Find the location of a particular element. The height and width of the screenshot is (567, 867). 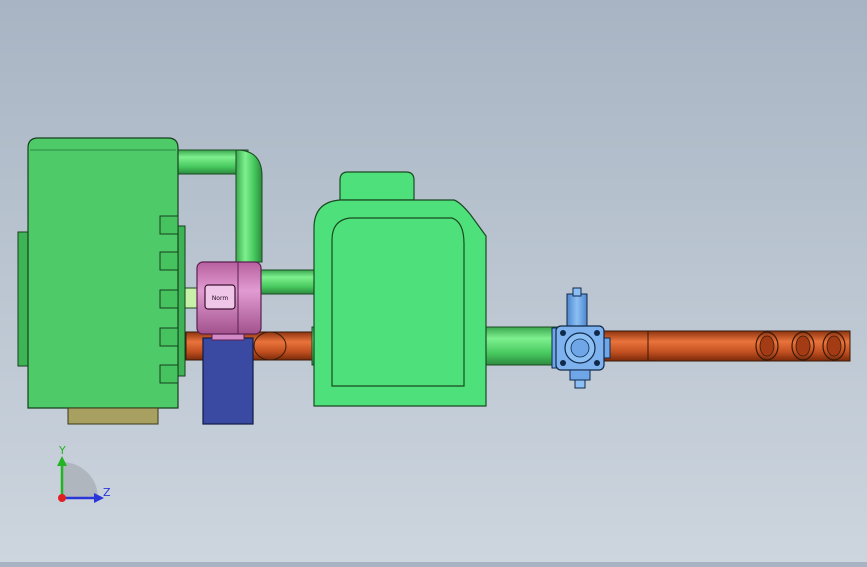

pink-pump-housing: Norm is located at coordinates (229, 301).